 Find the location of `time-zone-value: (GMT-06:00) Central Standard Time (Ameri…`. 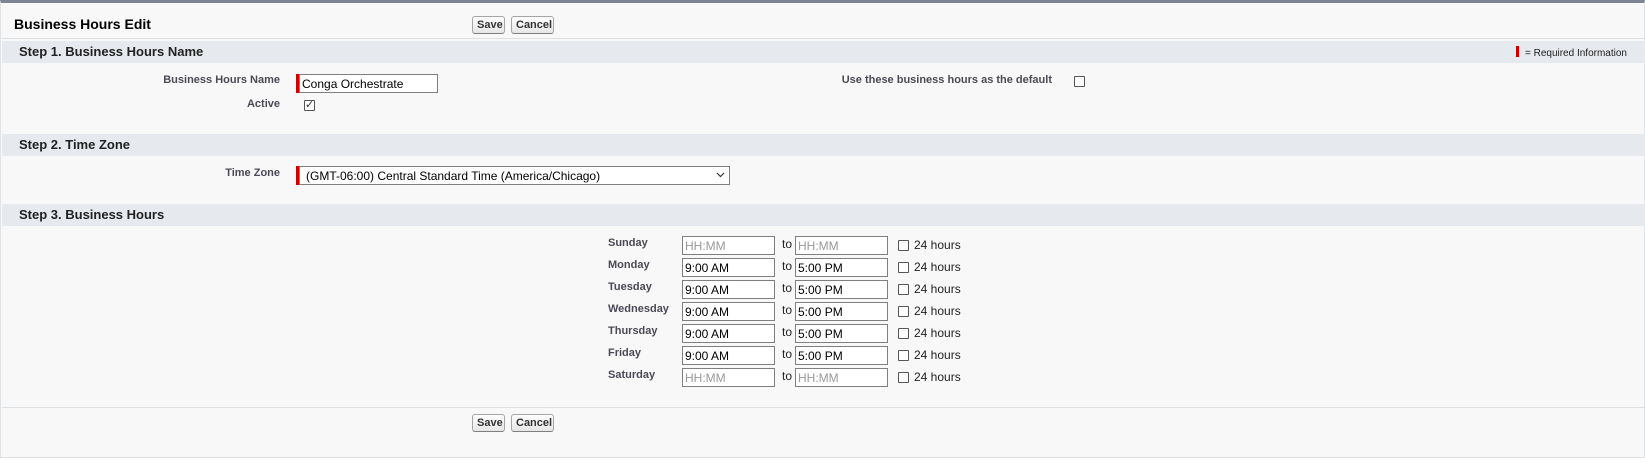

time-zone-value: (GMT-06:00) Central Standard Time (Ameri… is located at coordinates (453, 176).